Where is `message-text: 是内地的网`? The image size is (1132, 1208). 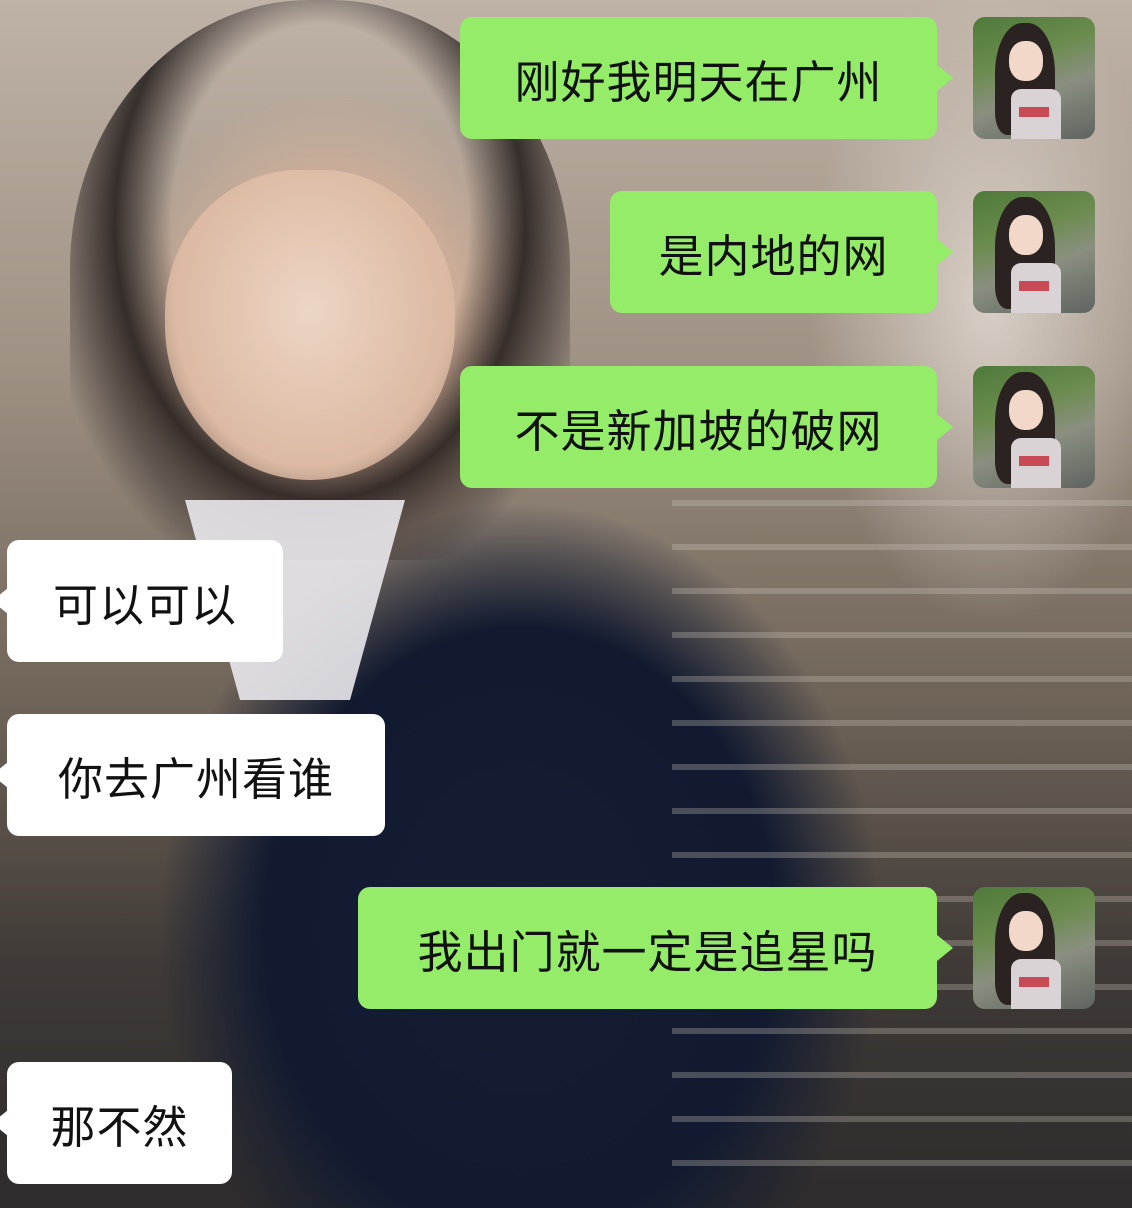 message-text: 是内地的网 is located at coordinates (773, 256).